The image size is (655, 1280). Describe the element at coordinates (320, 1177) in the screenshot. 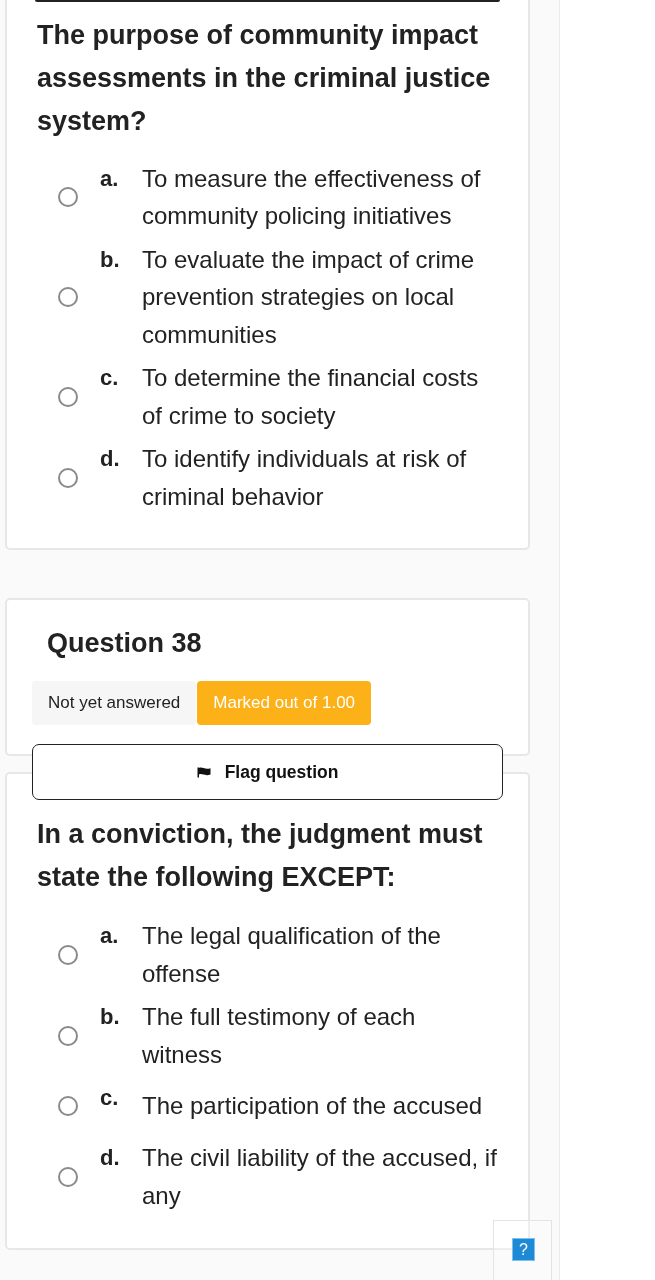

I see `option-text: The civil liability of the accused, if any` at that location.